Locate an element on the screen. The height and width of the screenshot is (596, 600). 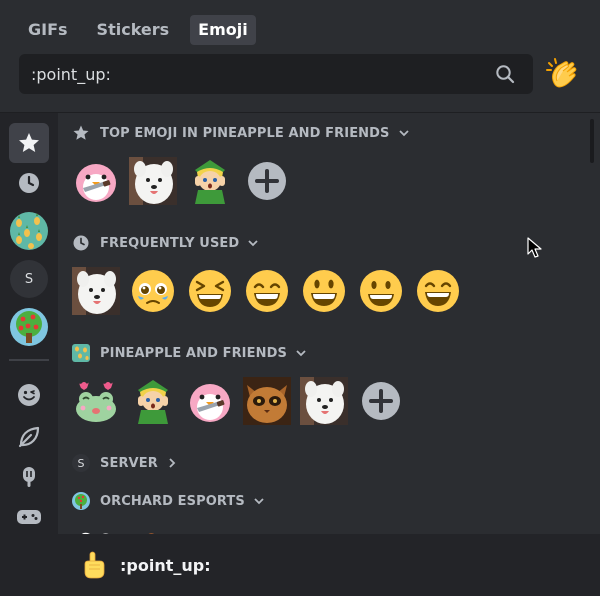
section-orchard-esports: ORCHARD ESPORTS is located at coordinates (168, 501).